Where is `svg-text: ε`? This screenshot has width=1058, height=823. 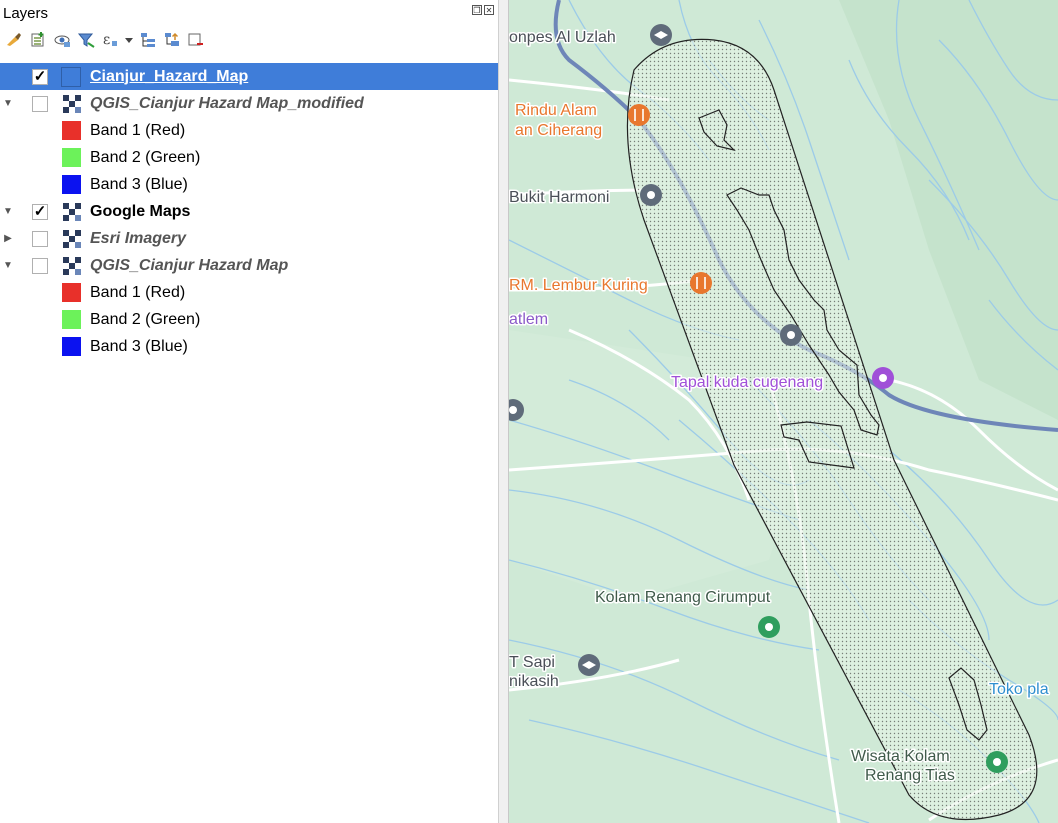
svg-text: ε is located at coordinates (106, 40).